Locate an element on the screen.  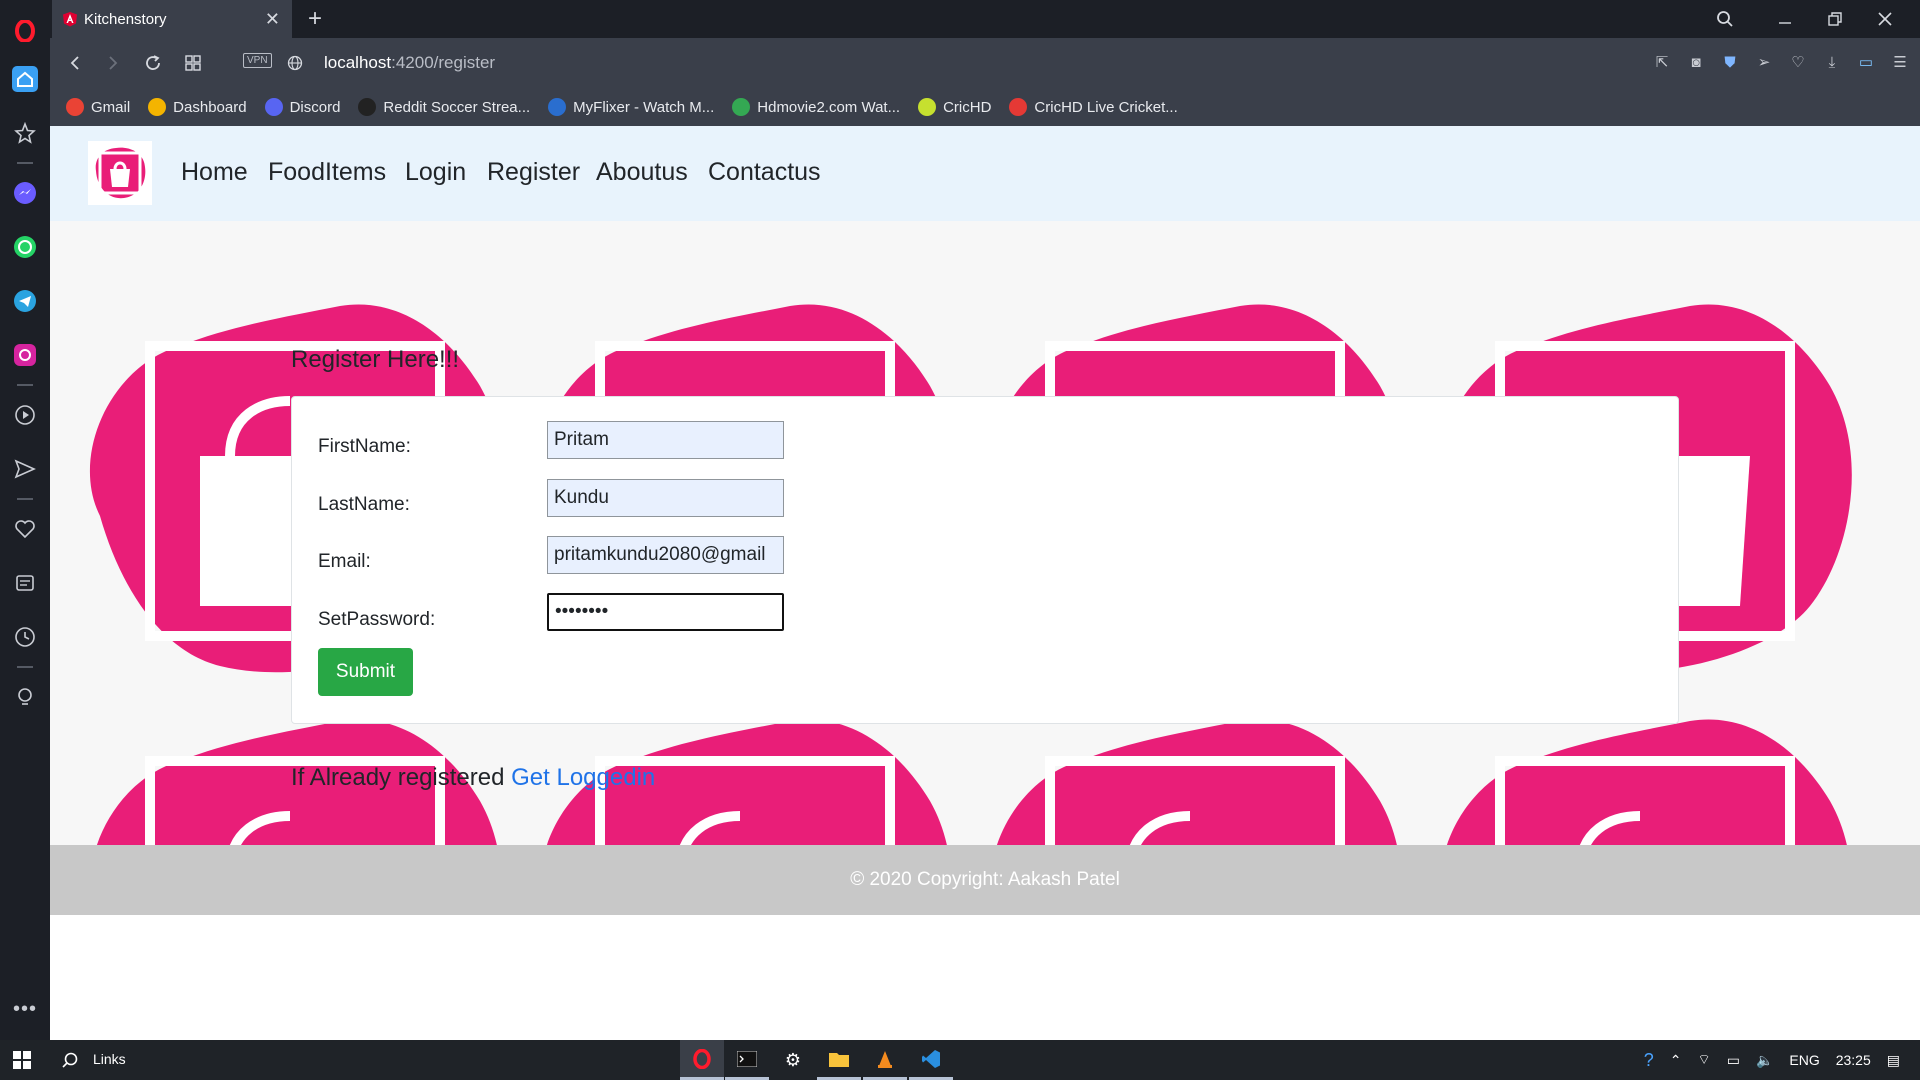
close-icon is located at coordinates (1885, 19).